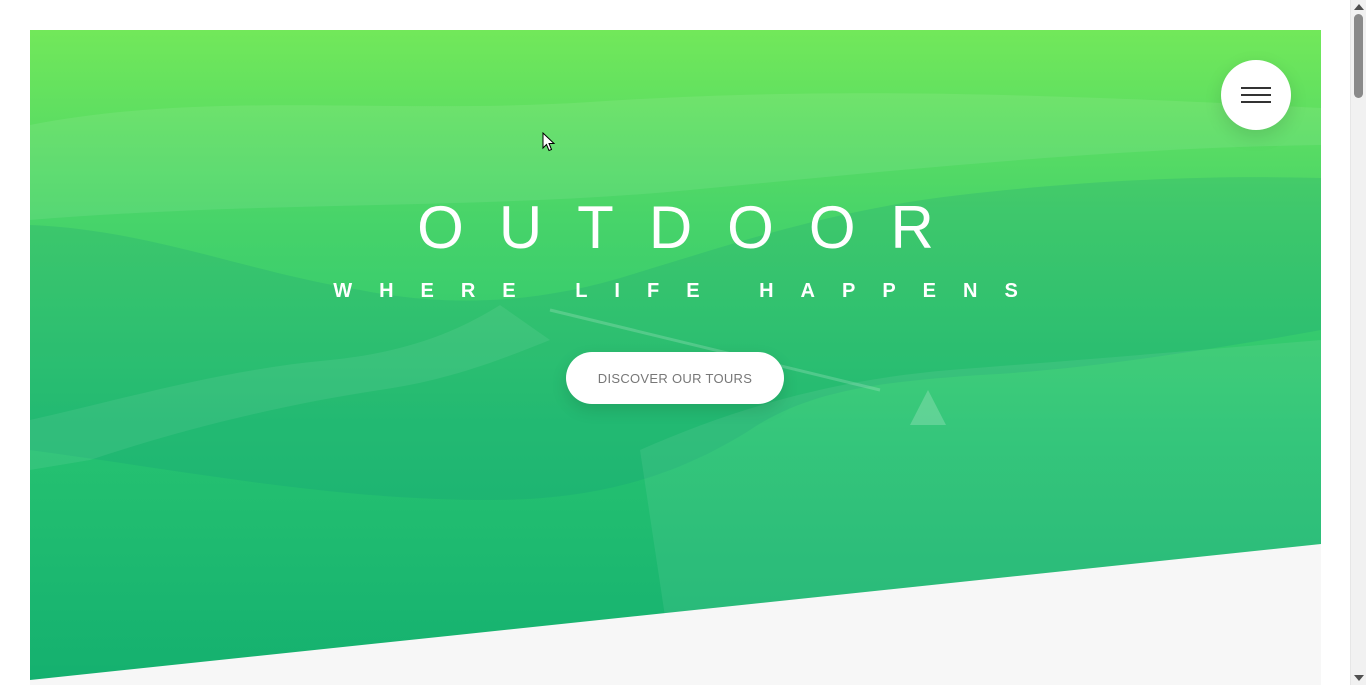 The width and height of the screenshot is (1366, 685). I want to click on scroll-up-arrow-icon, so click(1359, 7).